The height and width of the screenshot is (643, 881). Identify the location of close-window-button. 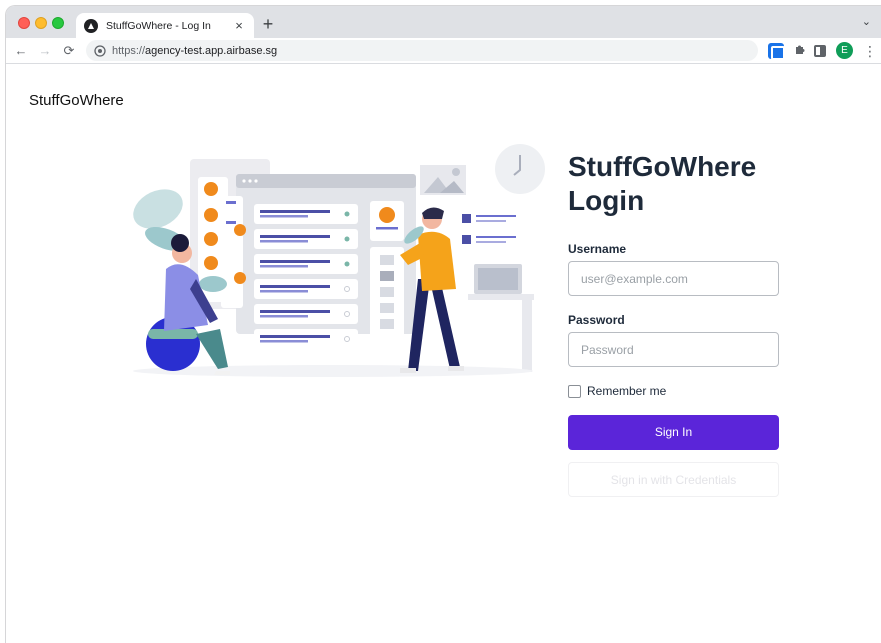
(24, 23).